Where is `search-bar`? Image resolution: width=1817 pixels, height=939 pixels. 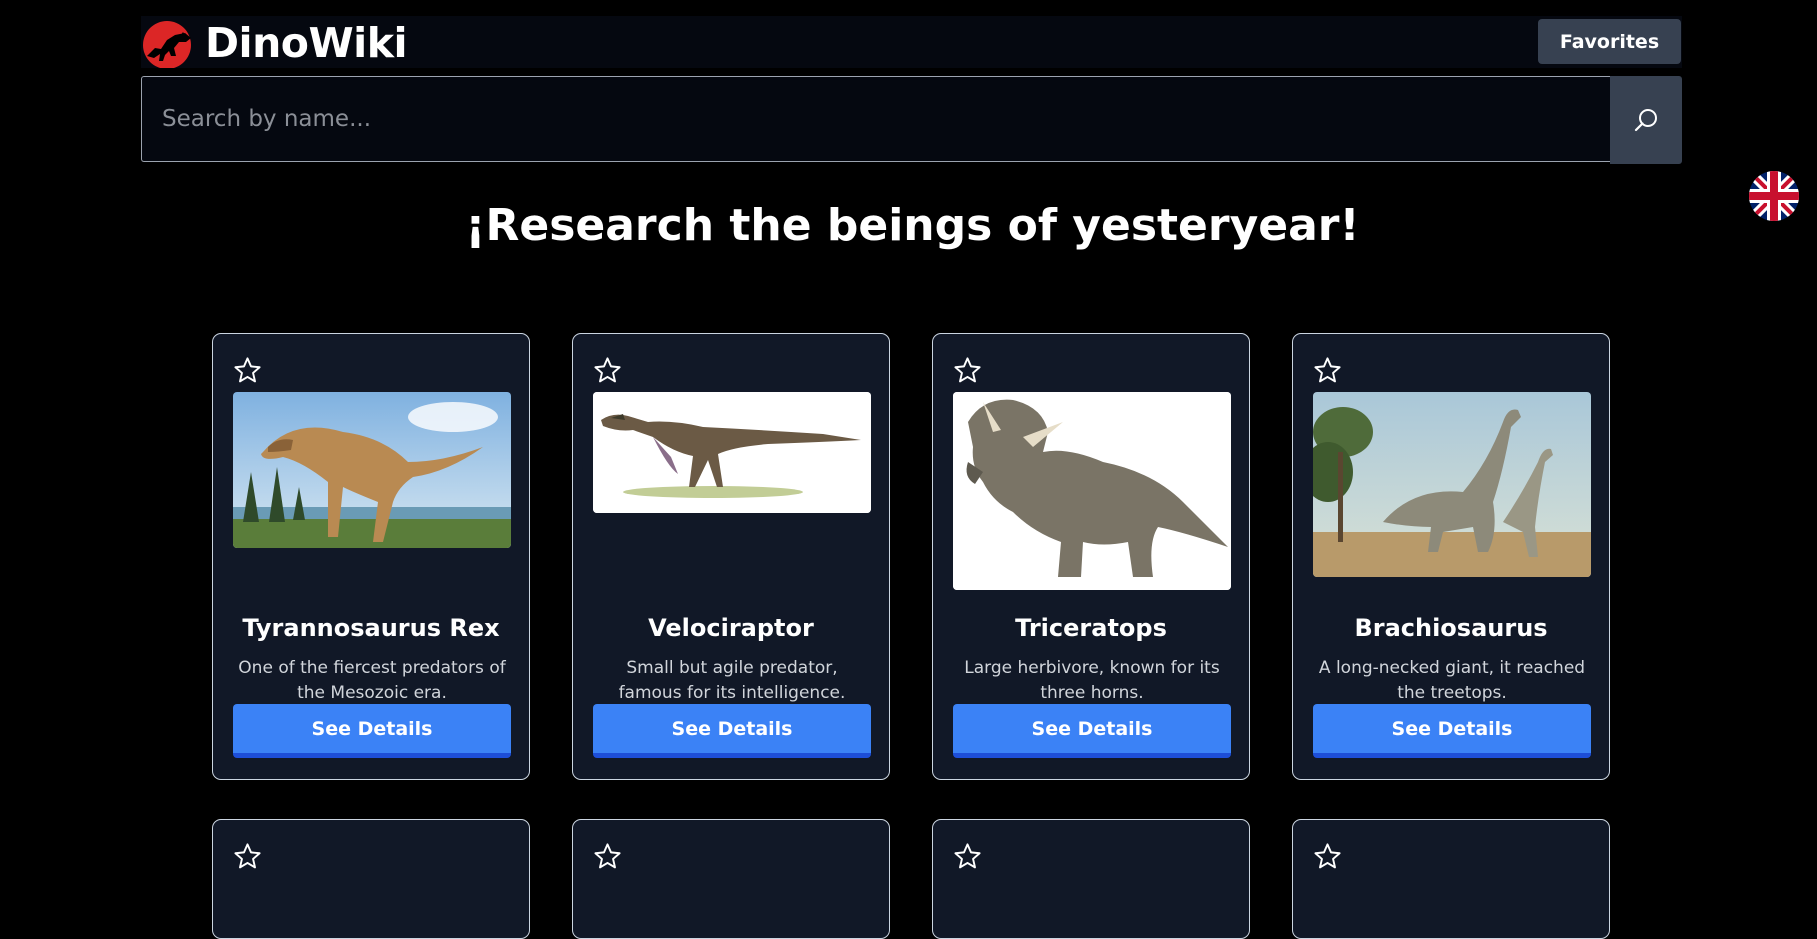 search-bar is located at coordinates (911, 120).